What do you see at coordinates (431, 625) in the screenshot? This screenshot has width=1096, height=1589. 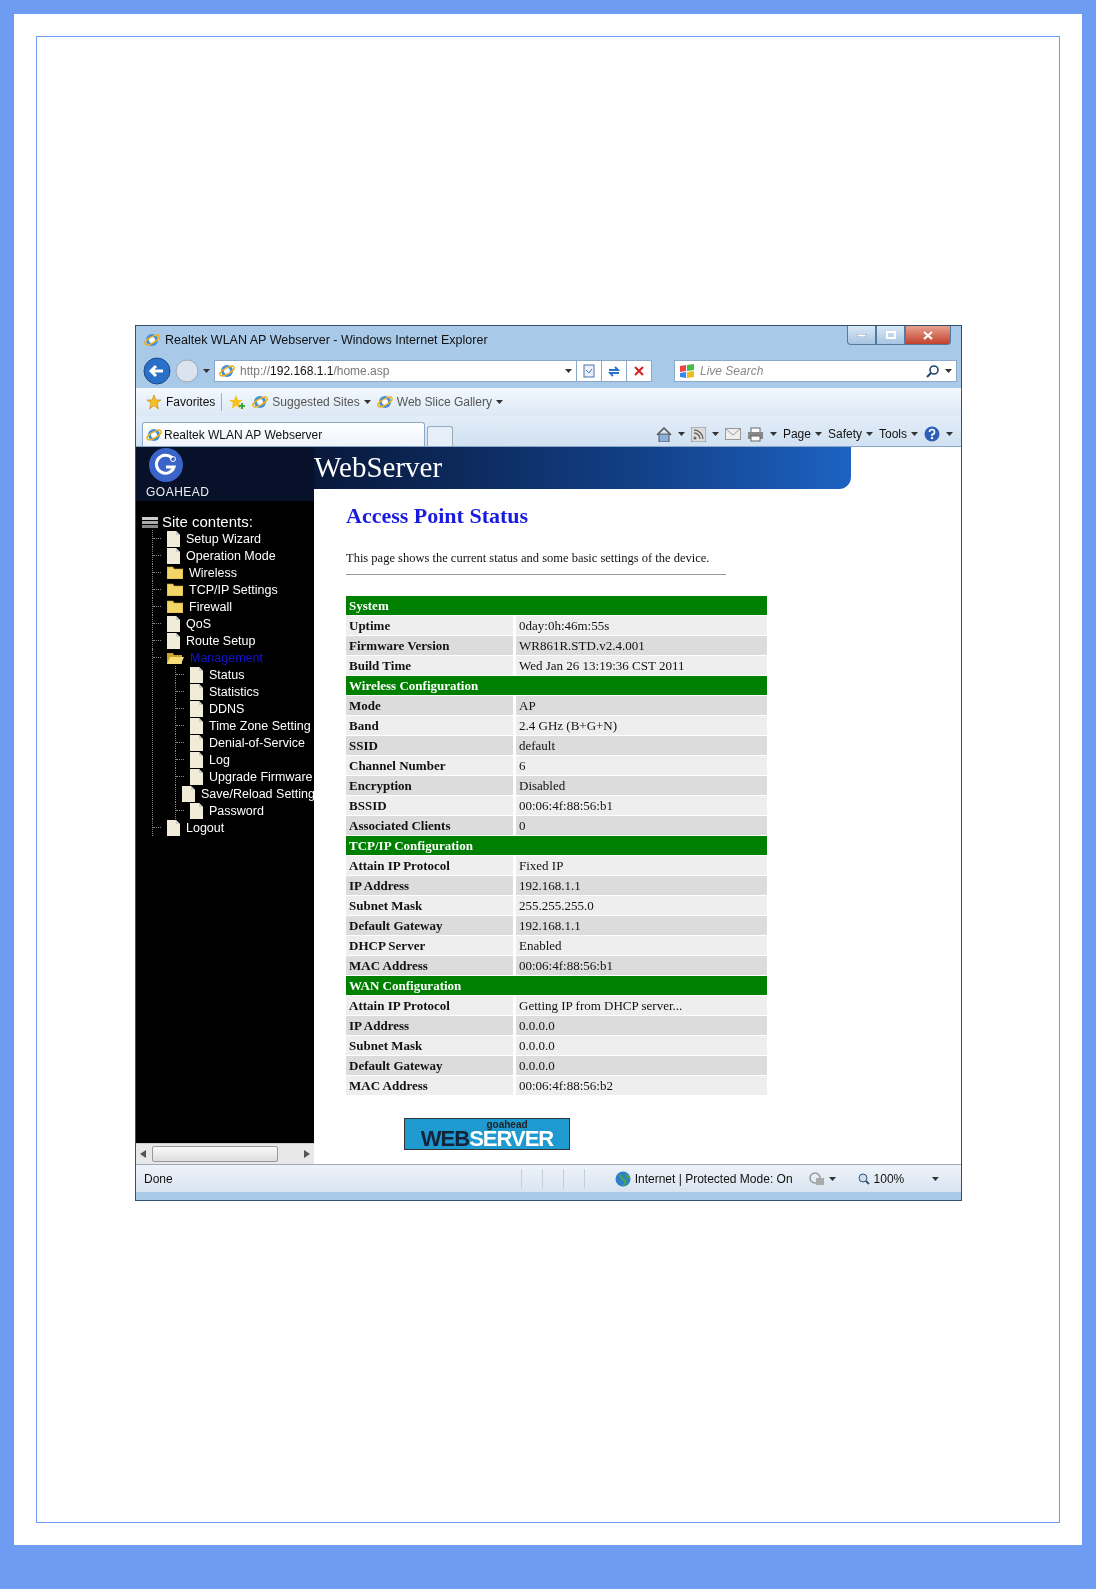 I see `field-label: Uptime` at bounding box center [431, 625].